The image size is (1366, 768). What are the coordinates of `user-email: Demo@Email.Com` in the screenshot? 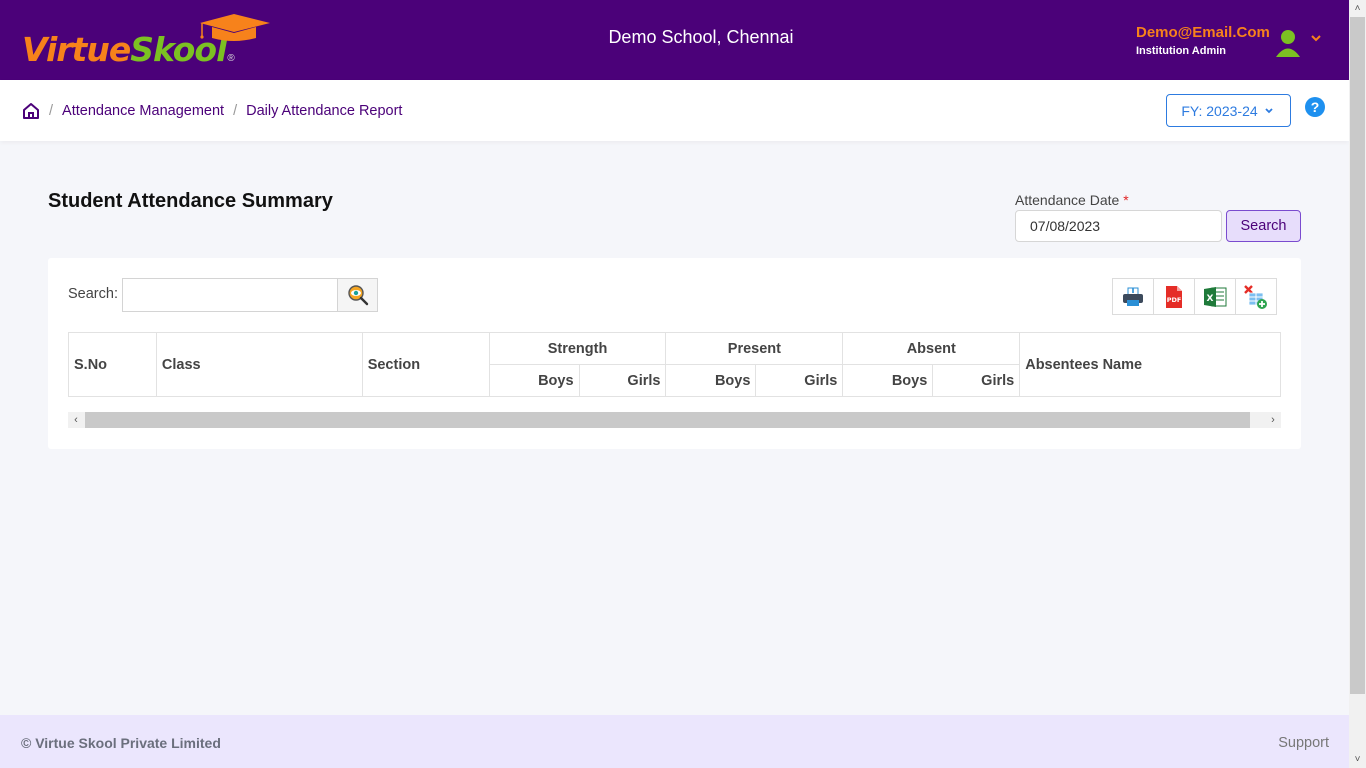 It's located at (1203, 32).